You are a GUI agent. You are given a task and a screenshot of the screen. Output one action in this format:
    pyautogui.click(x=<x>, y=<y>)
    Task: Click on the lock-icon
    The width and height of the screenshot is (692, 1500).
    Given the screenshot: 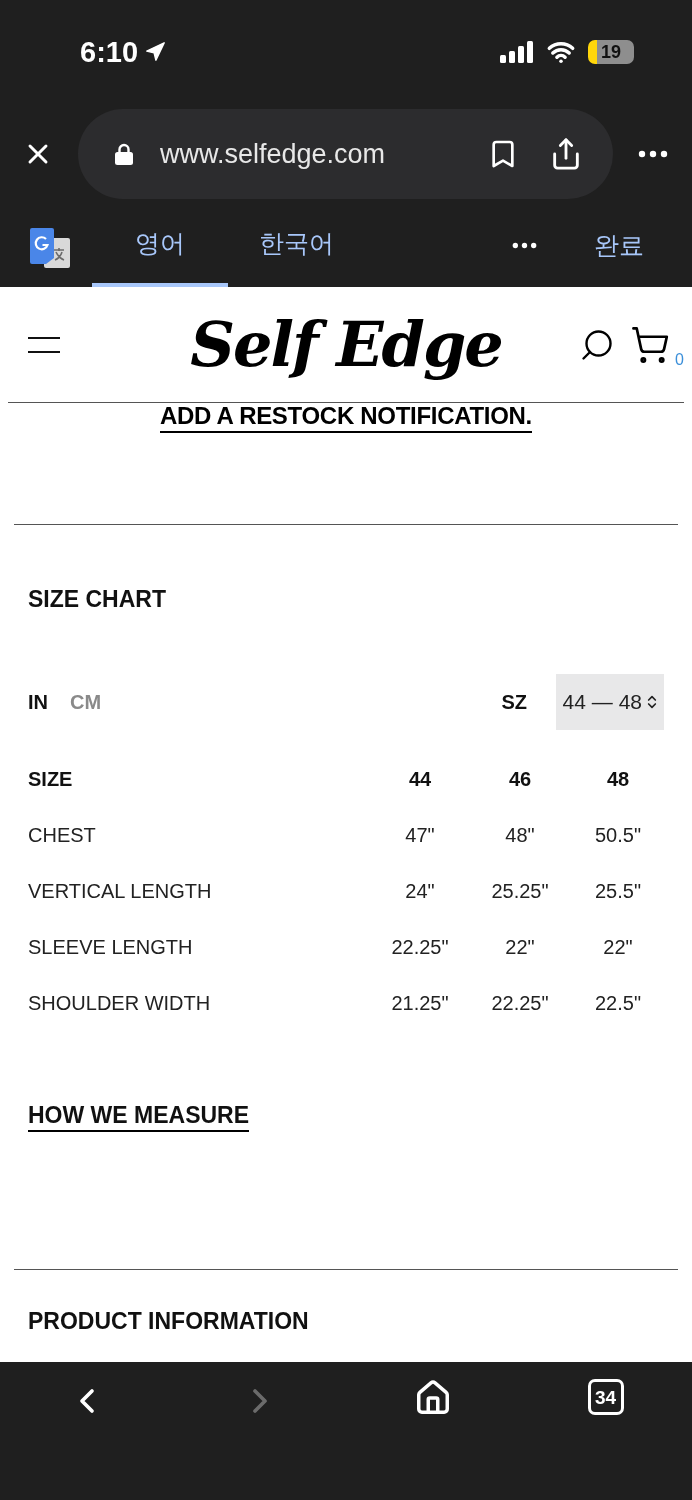 What is the action you would take?
    pyautogui.click(x=124, y=154)
    